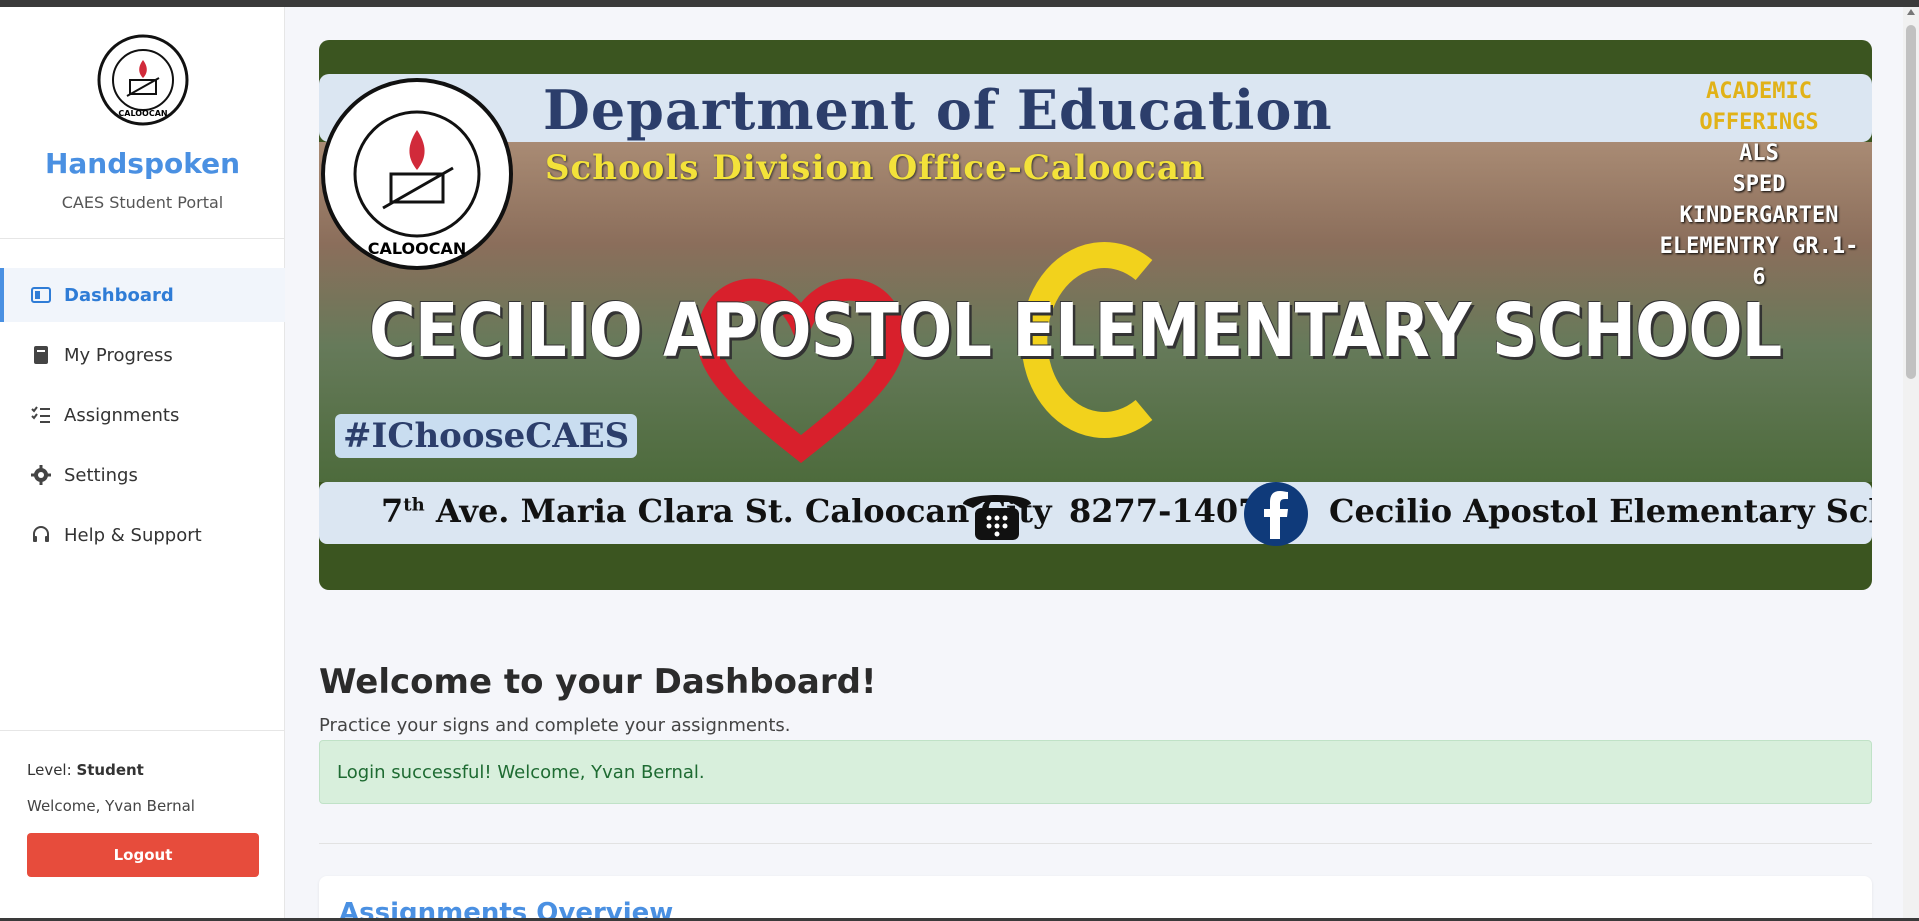 Image resolution: width=1919 pixels, height=921 pixels. I want to click on sidebar-item-dashboard: Dashboard, so click(142, 295).